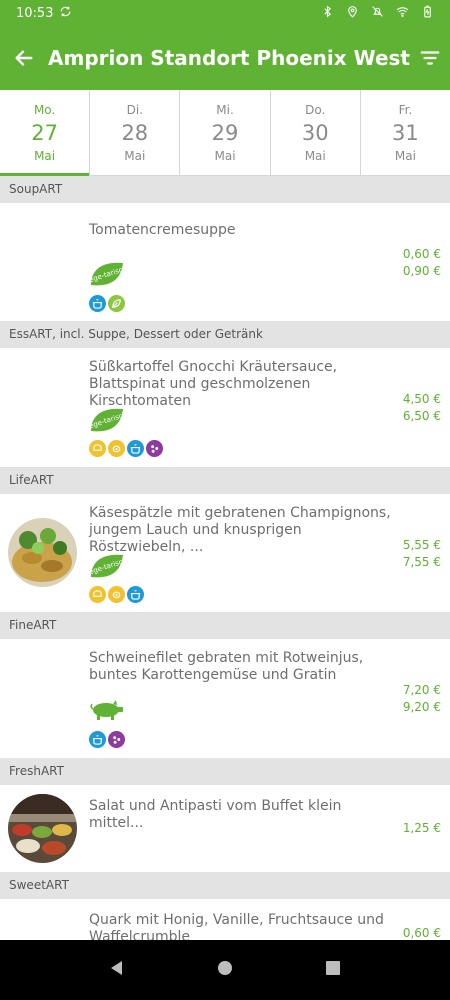  What do you see at coordinates (421, 562) in the screenshot?
I see `price-external: 7,55 €` at bounding box center [421, 562].